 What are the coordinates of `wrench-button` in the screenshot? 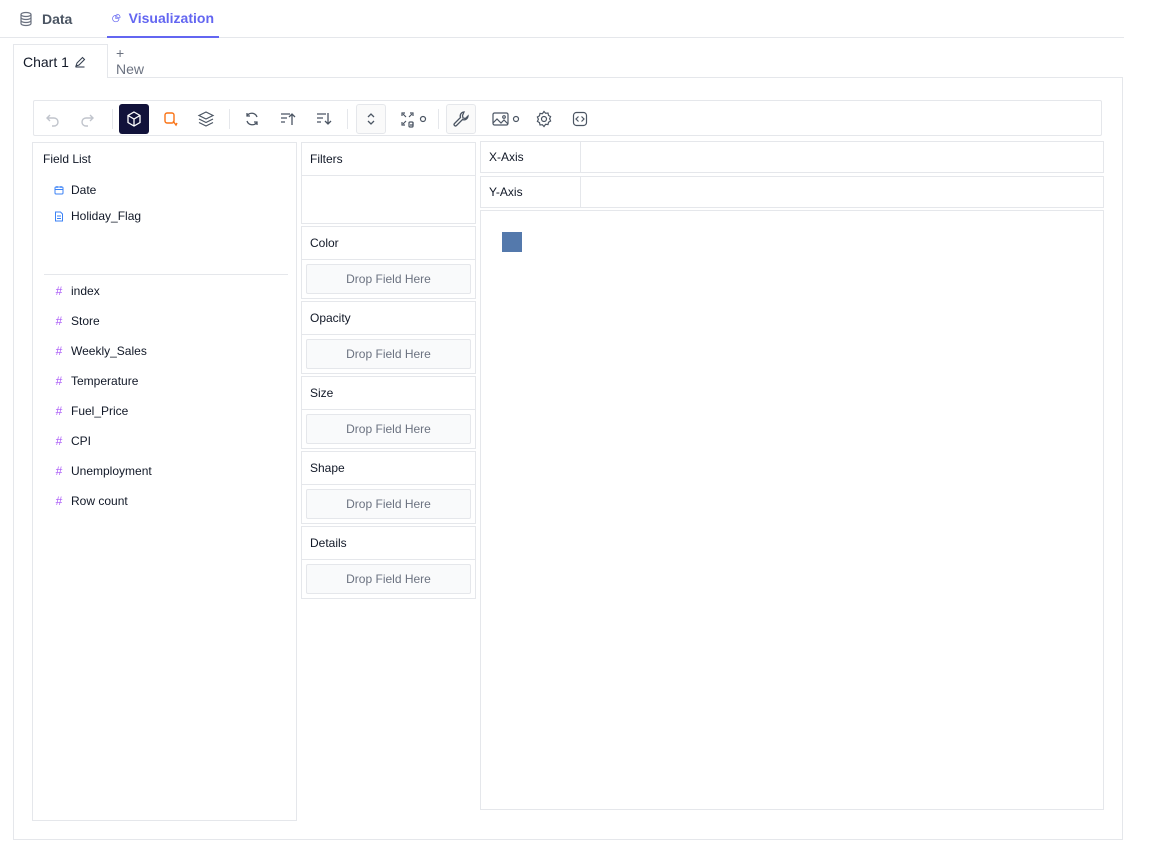 It's located at (461, 119).